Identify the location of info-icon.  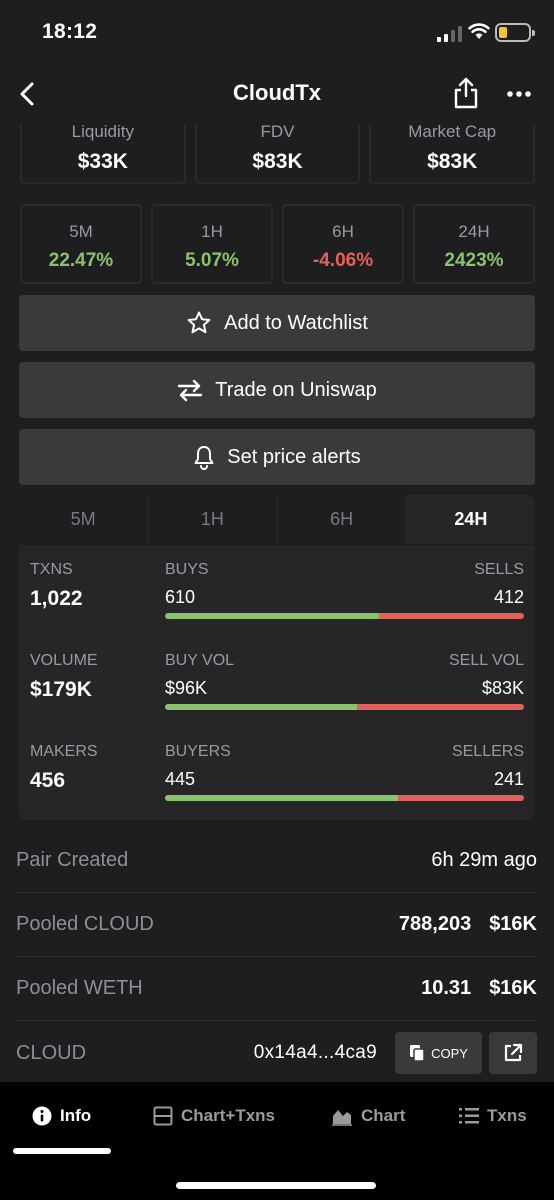
(42, 1116).